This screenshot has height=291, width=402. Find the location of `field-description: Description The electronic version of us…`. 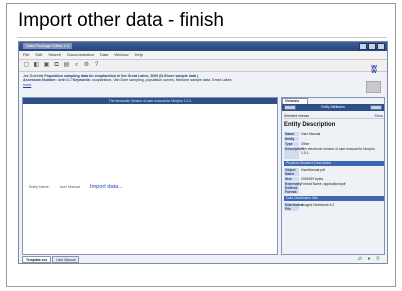

field-description: Description The electronic version of us… is located at coordinates (334, 153).